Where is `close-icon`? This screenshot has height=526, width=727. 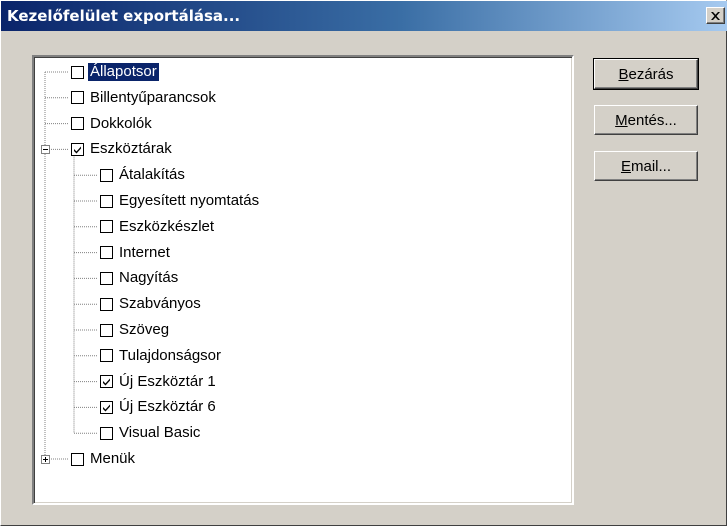 close-icon is located at coordinates (715, 16).